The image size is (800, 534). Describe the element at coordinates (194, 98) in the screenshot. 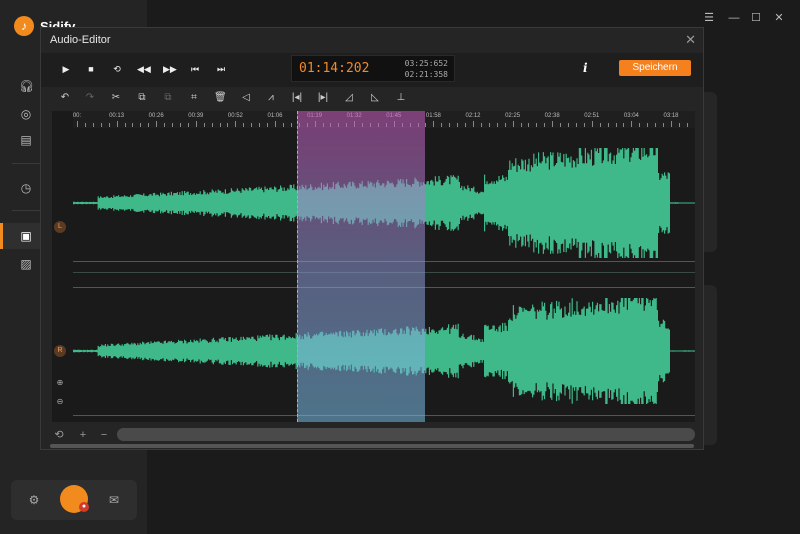

I see `crop-icon: ⌗` at that location.